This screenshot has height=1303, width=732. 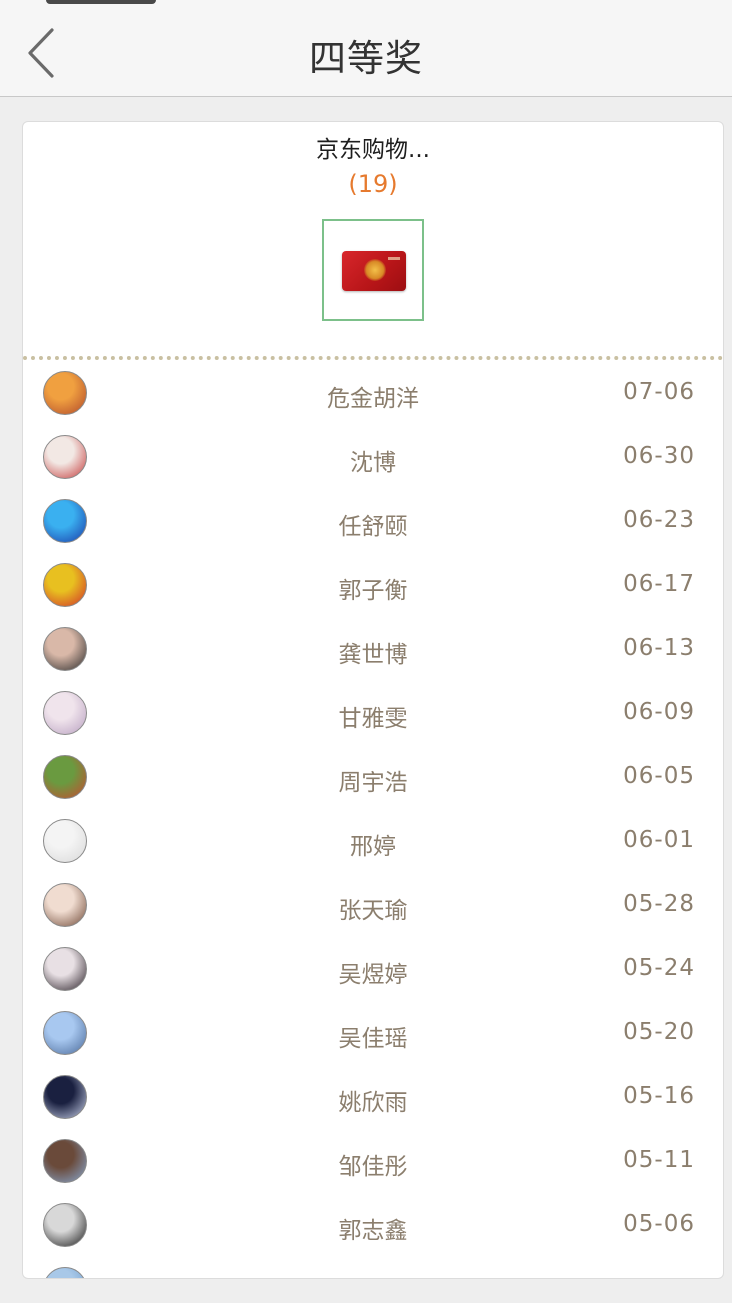 What do you see at coordinates (373, 1231) in the screenshot?
I see `winner-name: 郭志鑫` at bounding box center [373, 1231].